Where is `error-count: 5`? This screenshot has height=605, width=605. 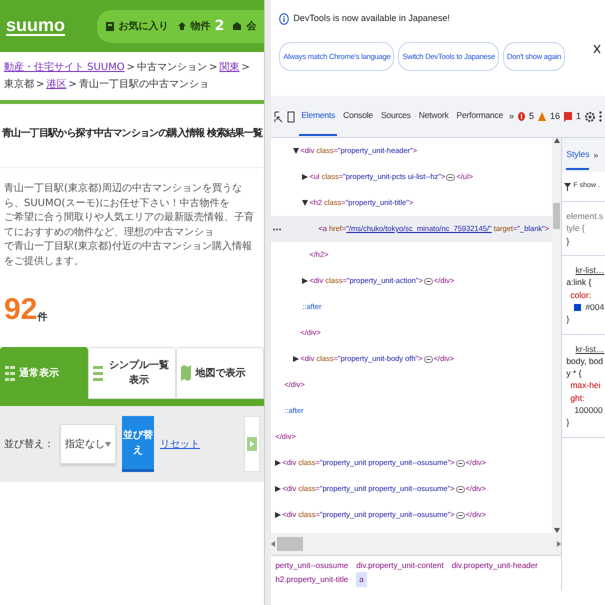 error-count: 5 is located at coordinates (531, 116).